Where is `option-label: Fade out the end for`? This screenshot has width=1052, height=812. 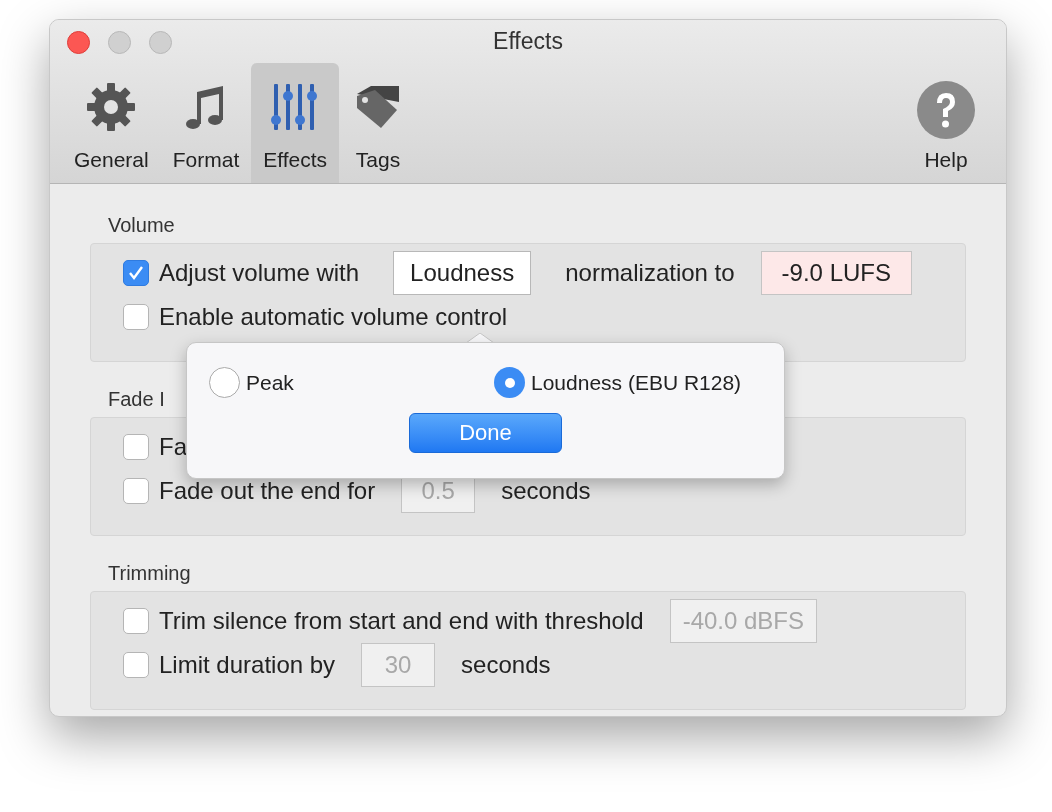 option-label: Fade out the end for is located at coordinates (267, 491).